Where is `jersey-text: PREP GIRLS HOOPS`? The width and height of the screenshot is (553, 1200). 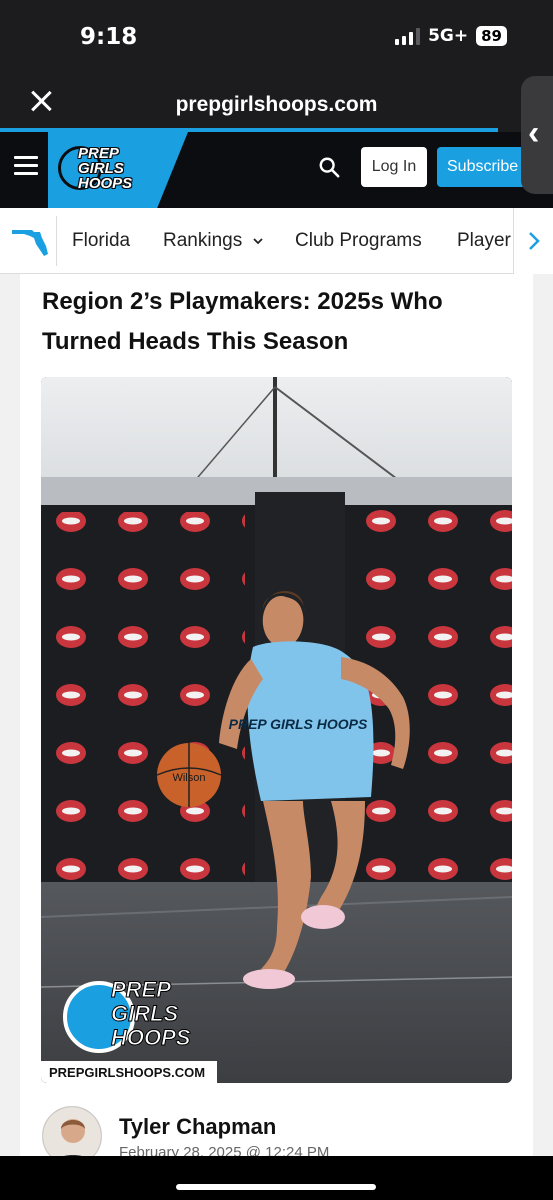
jersey-text: PREP GIRLS HOOPS is located at coordinates (298, 724).